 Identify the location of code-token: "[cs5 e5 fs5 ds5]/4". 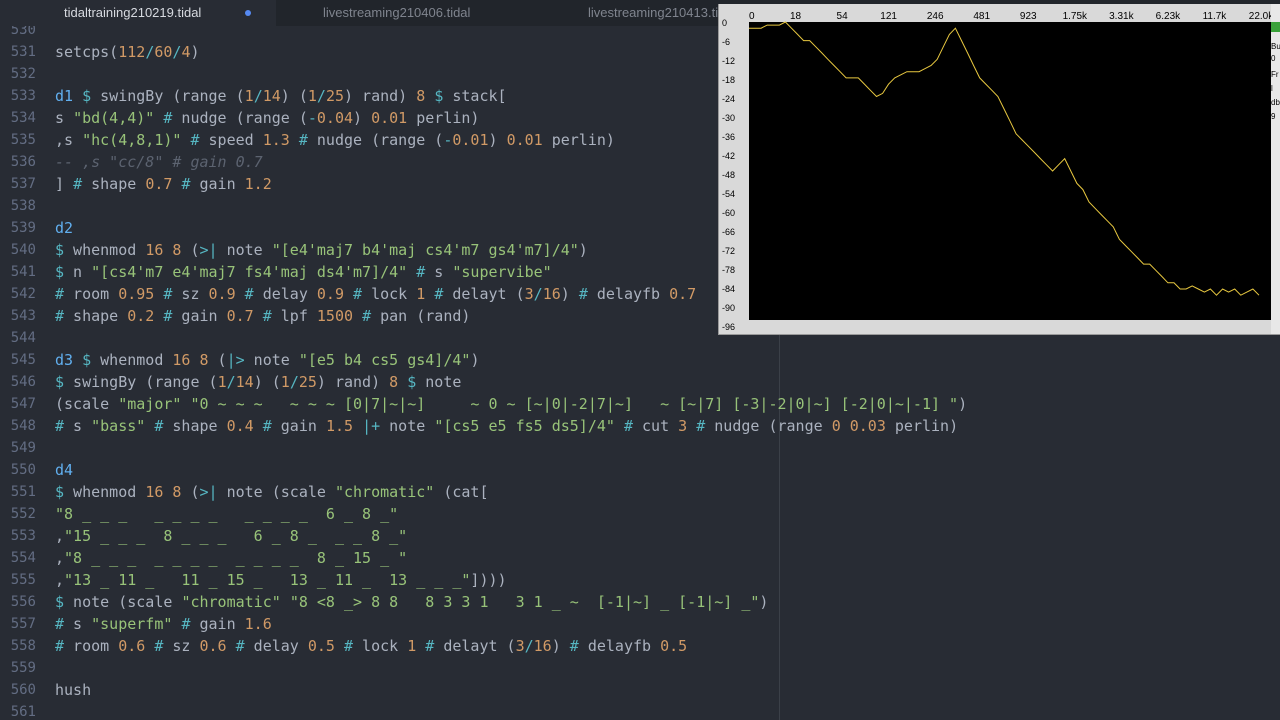
(524, 426).